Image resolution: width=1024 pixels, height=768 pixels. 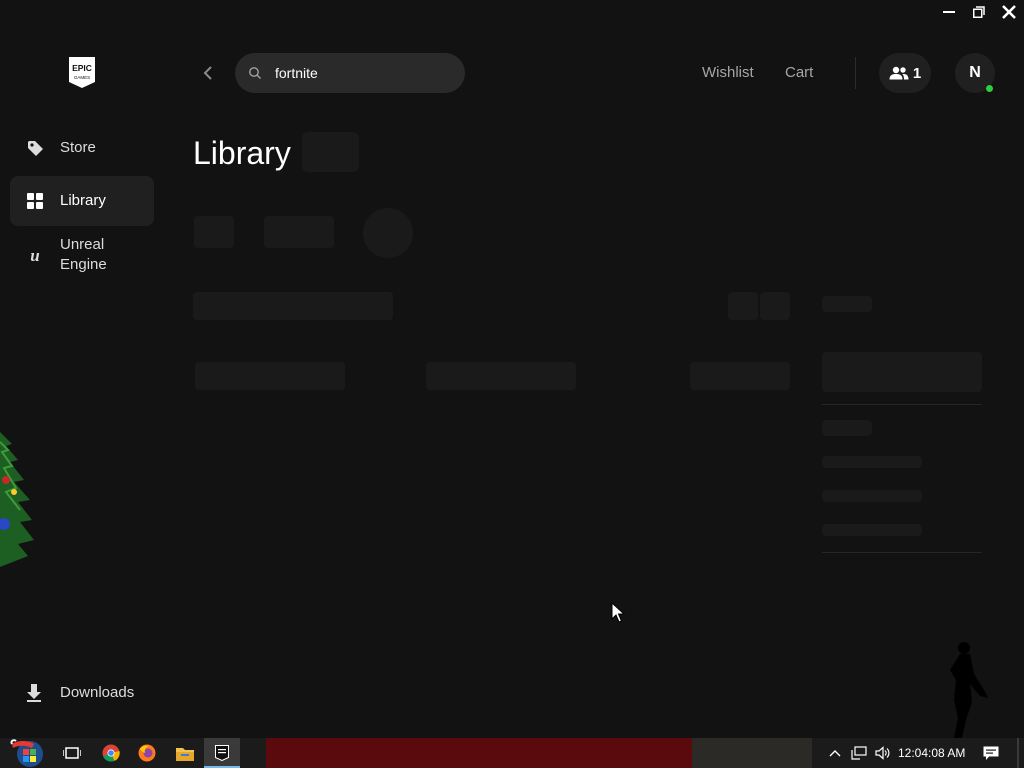 I want to click on unreal-icon: u, so click(x=35, y=255).